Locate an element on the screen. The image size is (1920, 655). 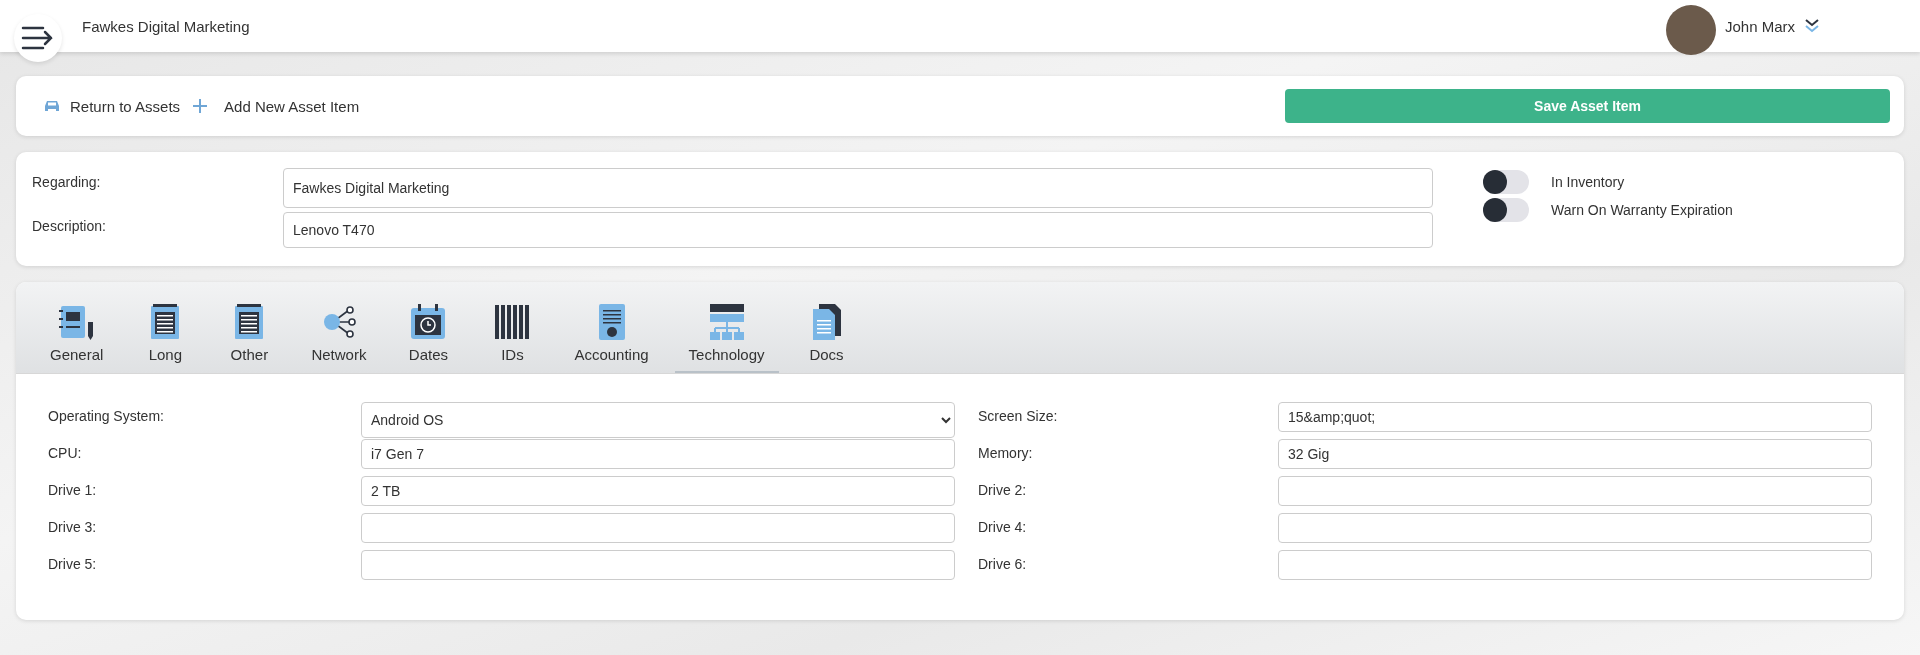
text-field: Fawkes Digital Marketing is located at coordinates (858, 188).